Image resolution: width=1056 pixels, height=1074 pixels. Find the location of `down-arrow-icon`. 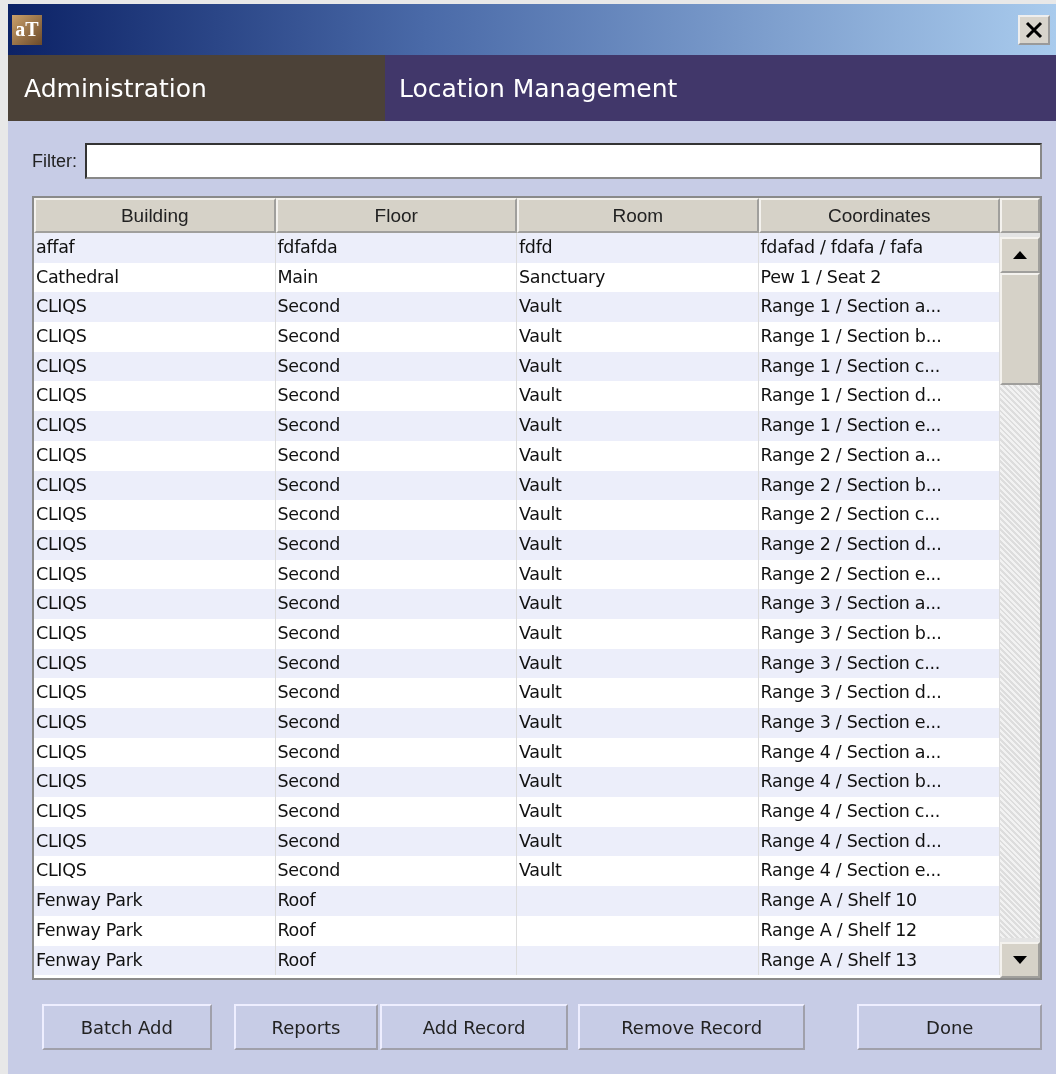

down-arrow-icon is located at coordinates (1020, 960).